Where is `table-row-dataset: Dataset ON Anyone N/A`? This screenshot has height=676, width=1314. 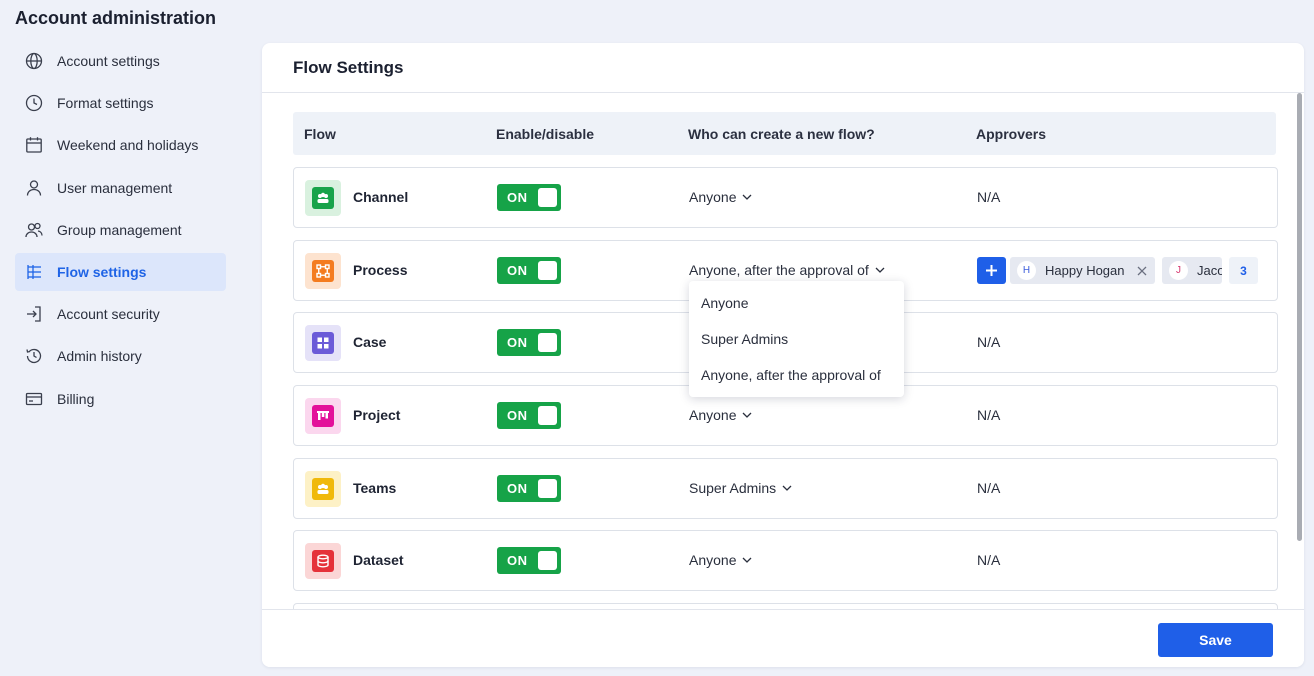
table-row-dataset: Dataset ON Anyone N/A is located at coordinates (785, 560).